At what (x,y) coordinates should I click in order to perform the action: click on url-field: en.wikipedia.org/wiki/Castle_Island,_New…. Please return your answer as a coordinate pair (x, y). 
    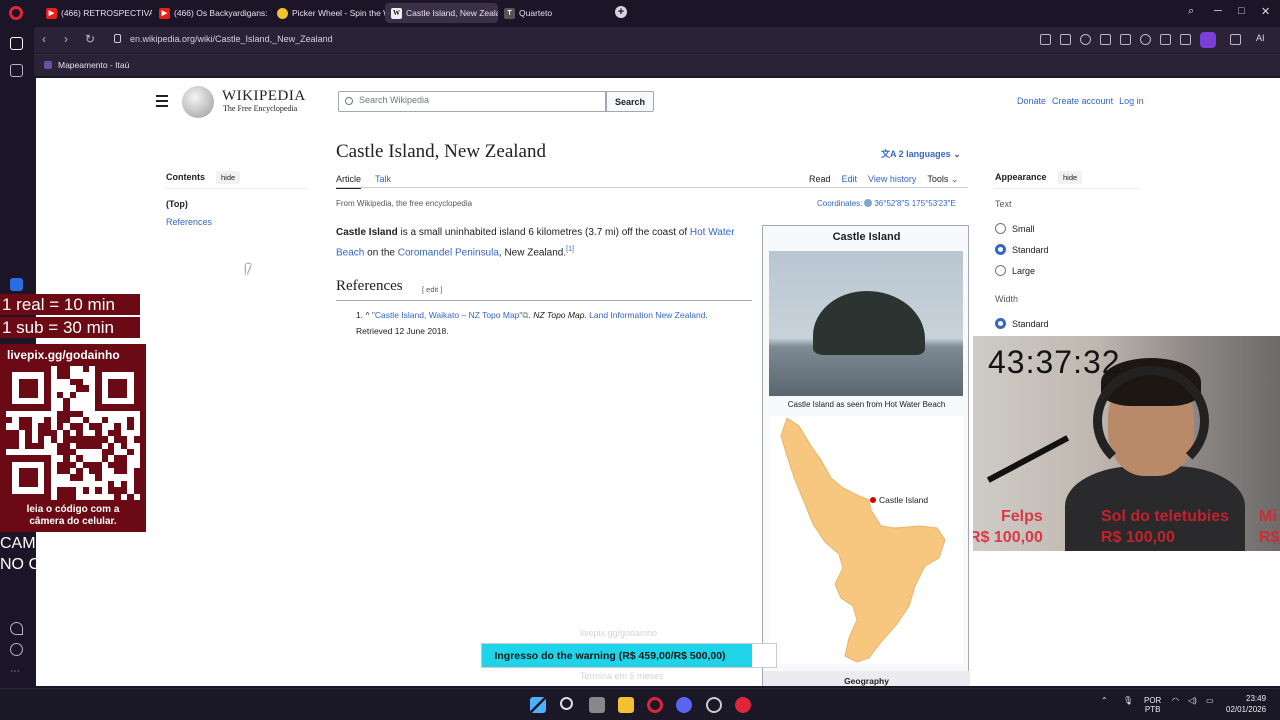
    Looking at the image, I should click on (231, 39).